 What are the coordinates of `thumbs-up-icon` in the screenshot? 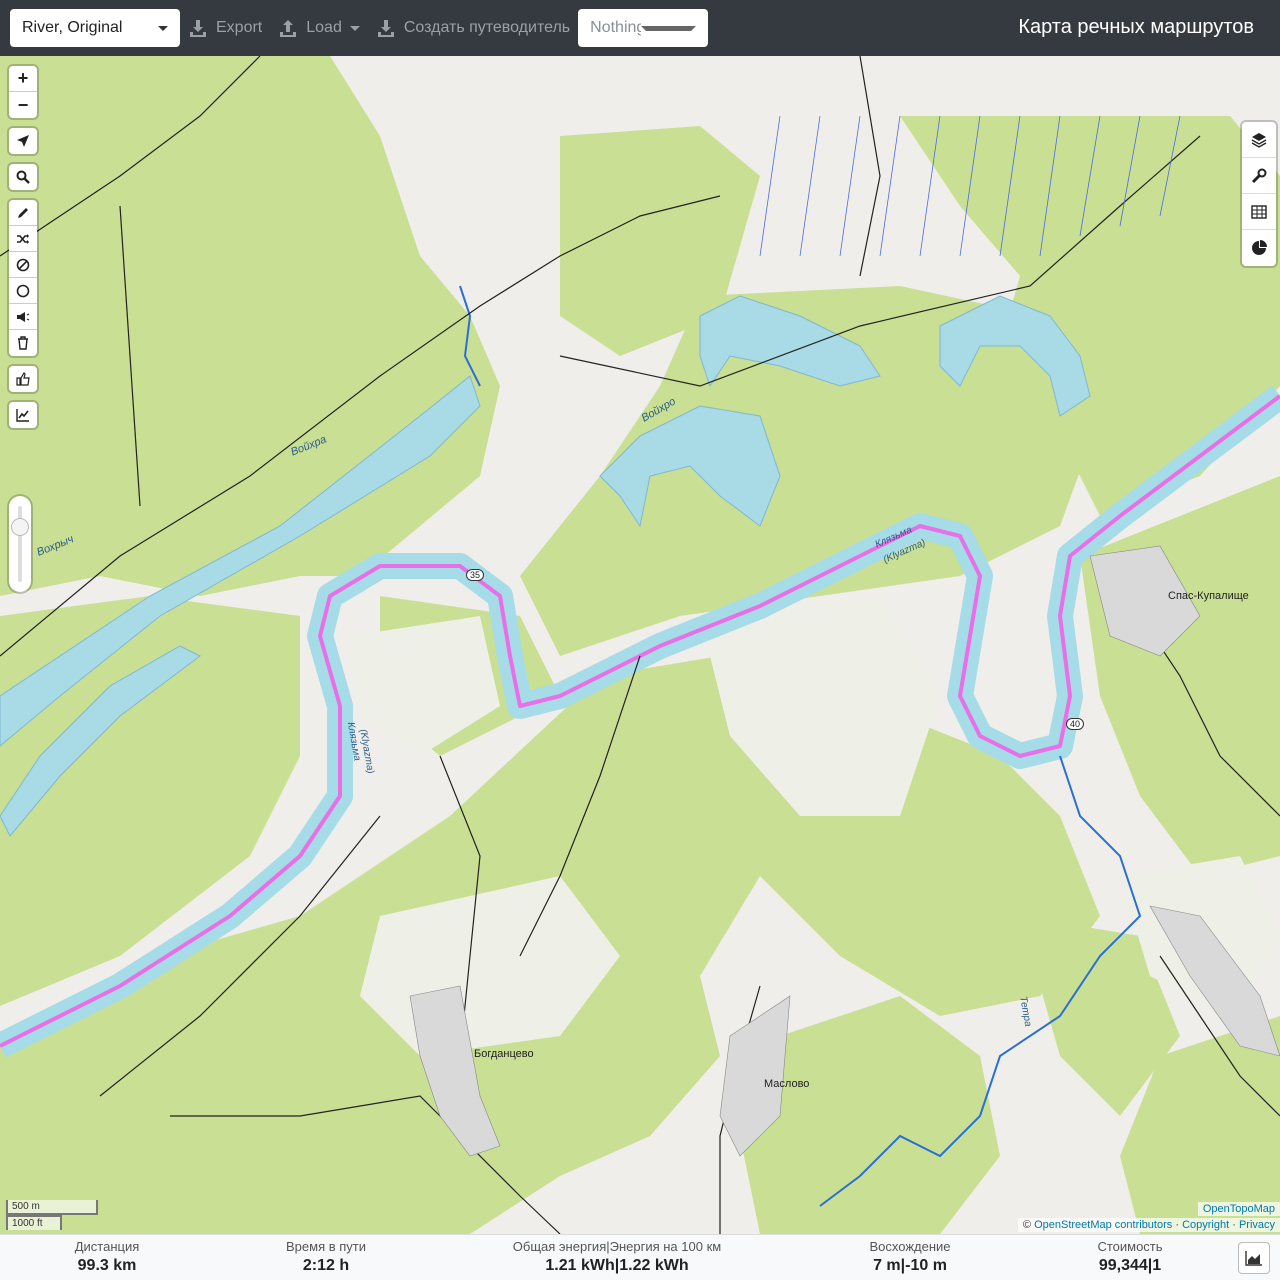 It's located at (23, 379).